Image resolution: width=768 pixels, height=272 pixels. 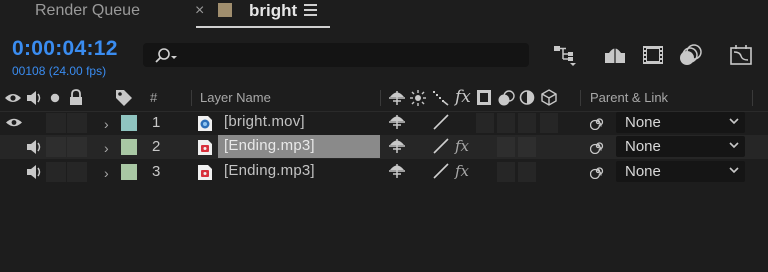 I want to click on solo-icon, so click(x=55, y=98).